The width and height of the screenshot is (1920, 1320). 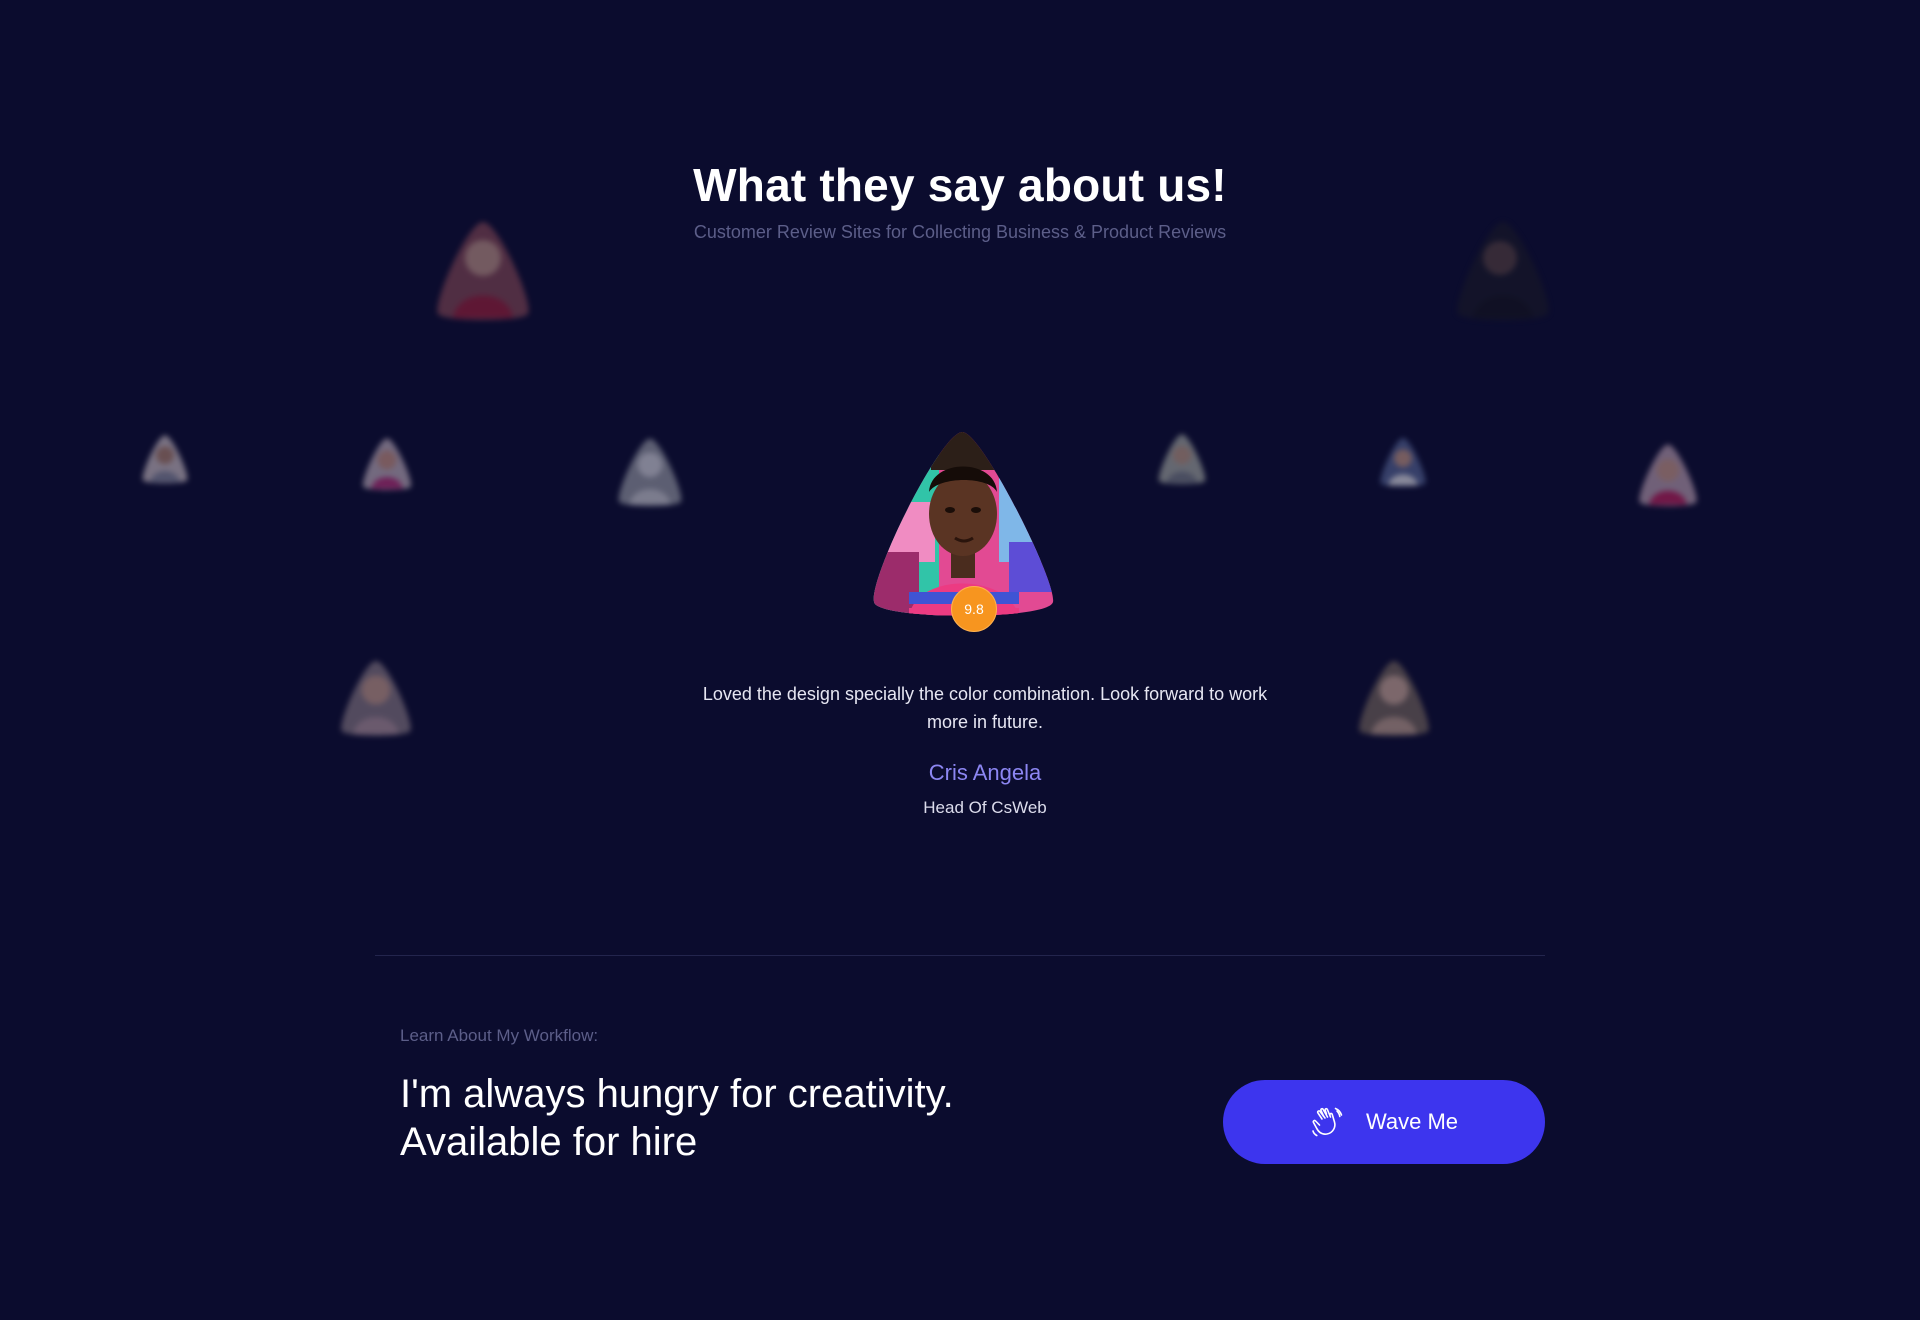 What do you see at coordinates (960, 955) in the screenshot?
I see `section-divider` at bounding box center [960, 955].